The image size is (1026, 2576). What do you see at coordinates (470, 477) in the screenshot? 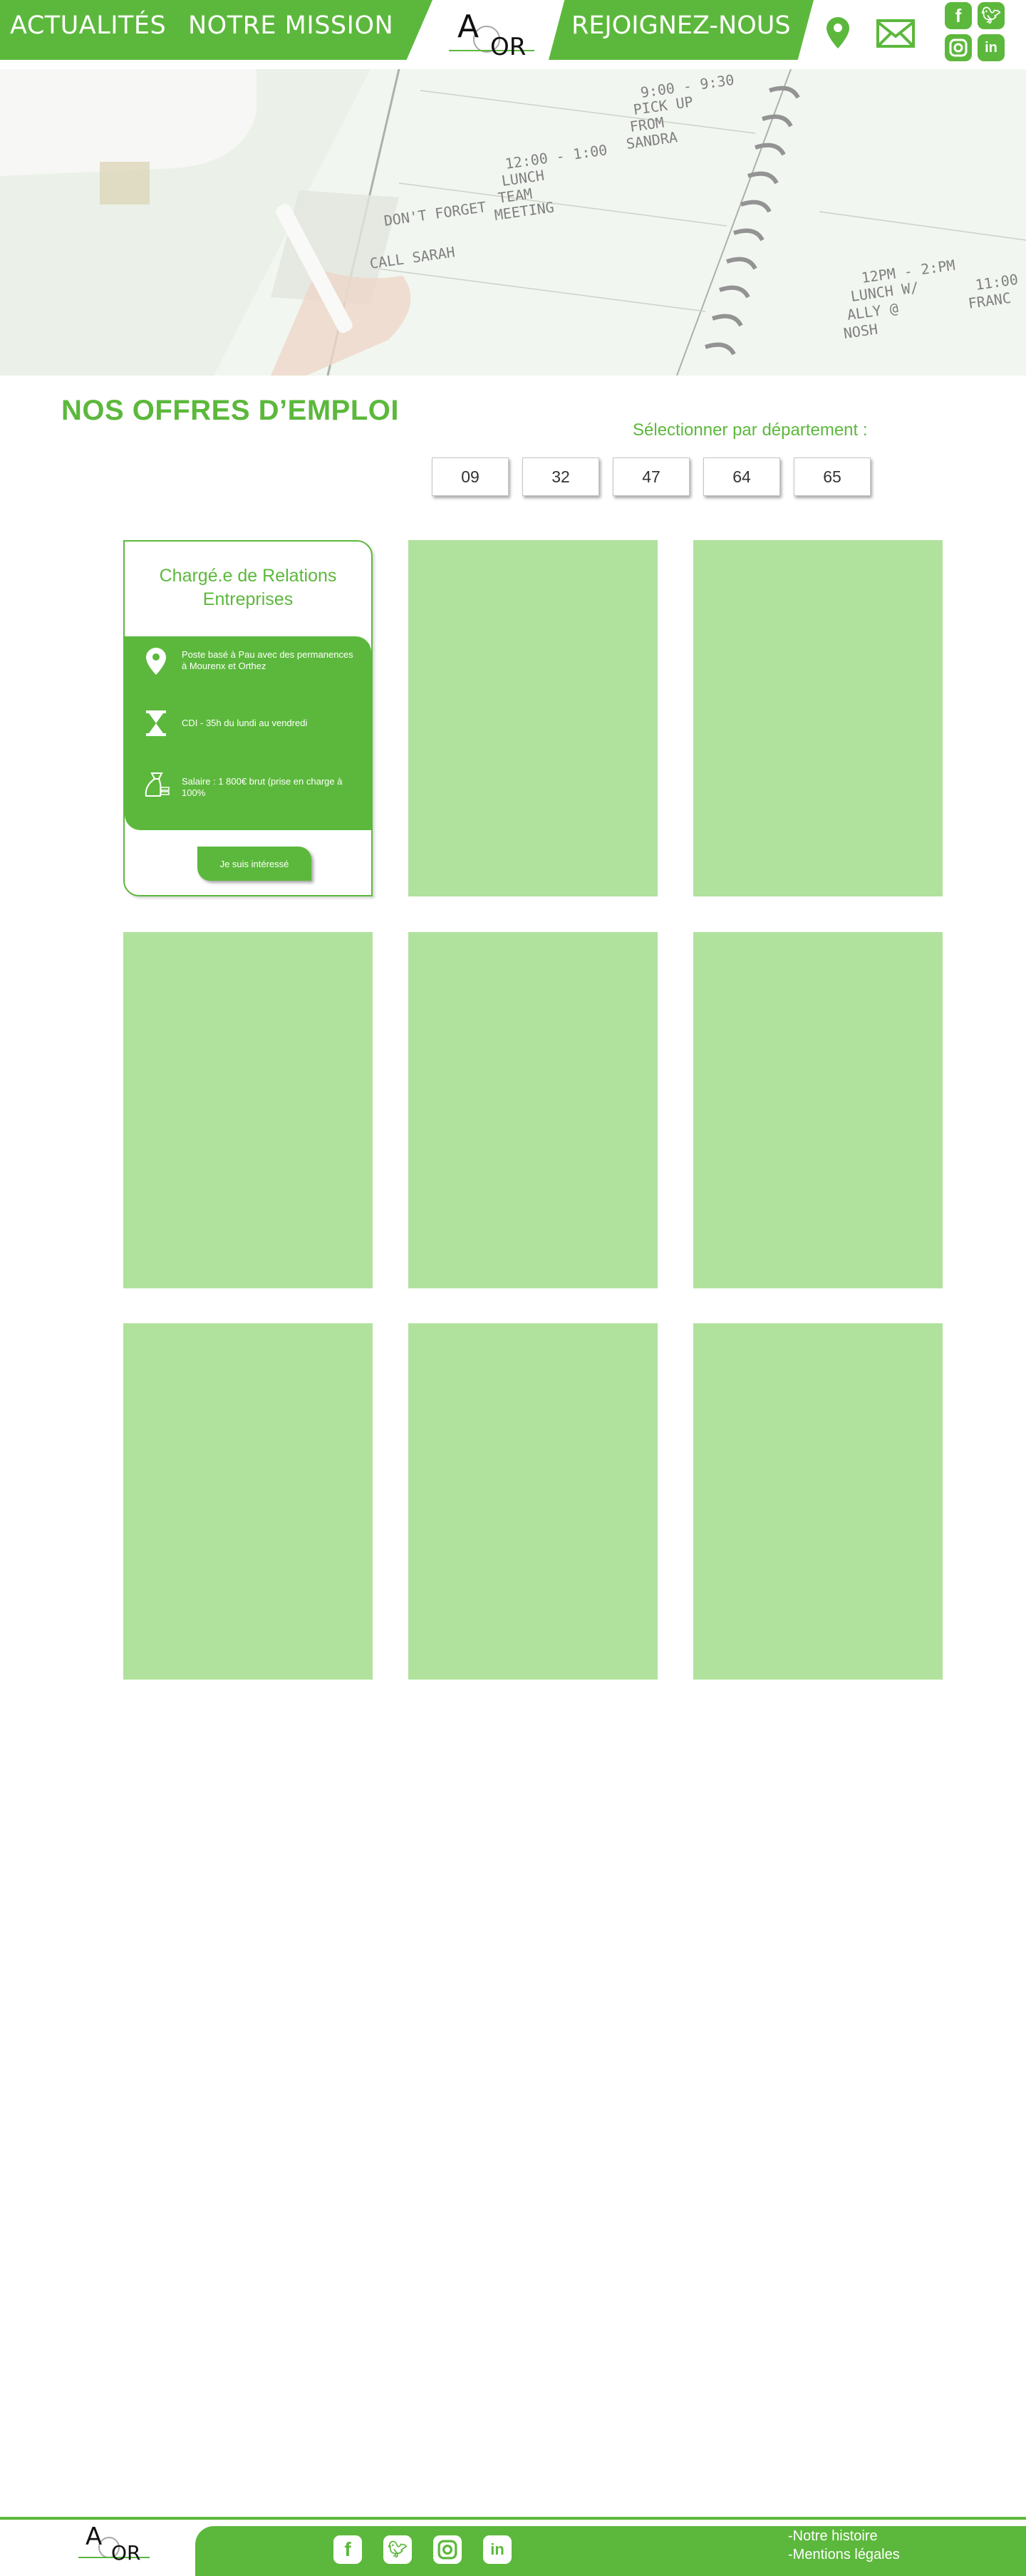
I see `department-button-09: 09` at bounding box center [470, 477].